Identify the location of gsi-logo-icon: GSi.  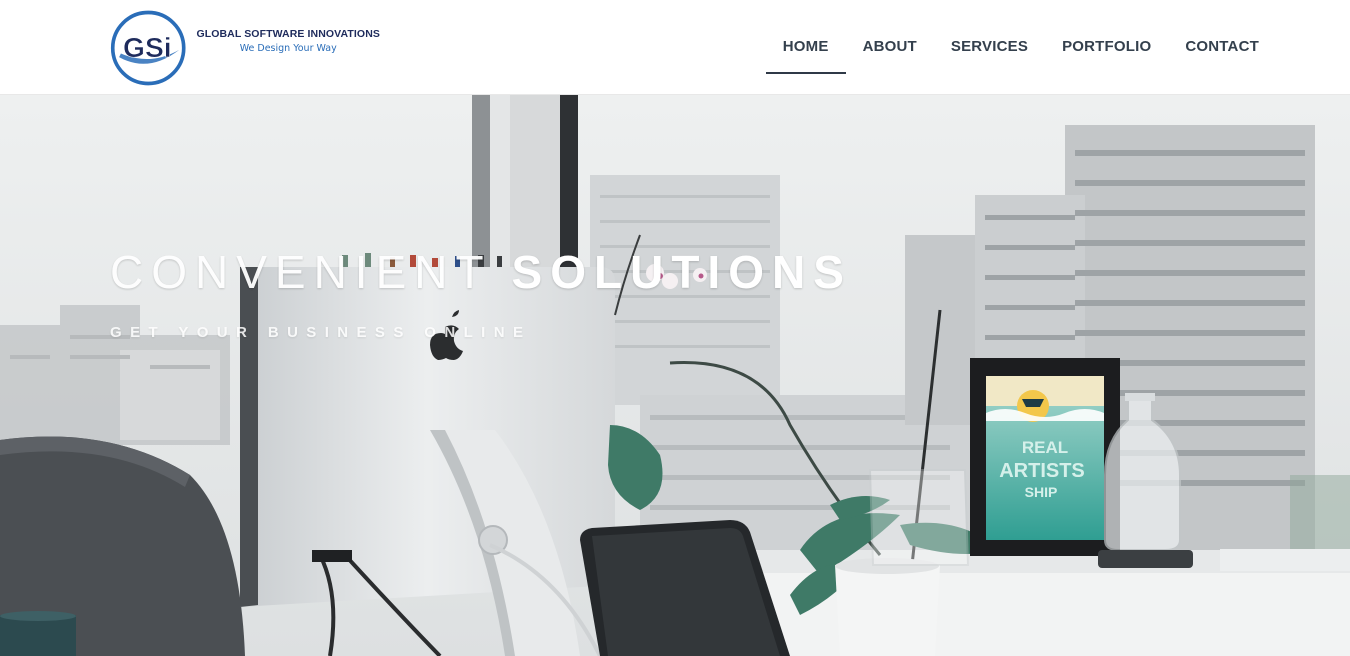
(148, 48).